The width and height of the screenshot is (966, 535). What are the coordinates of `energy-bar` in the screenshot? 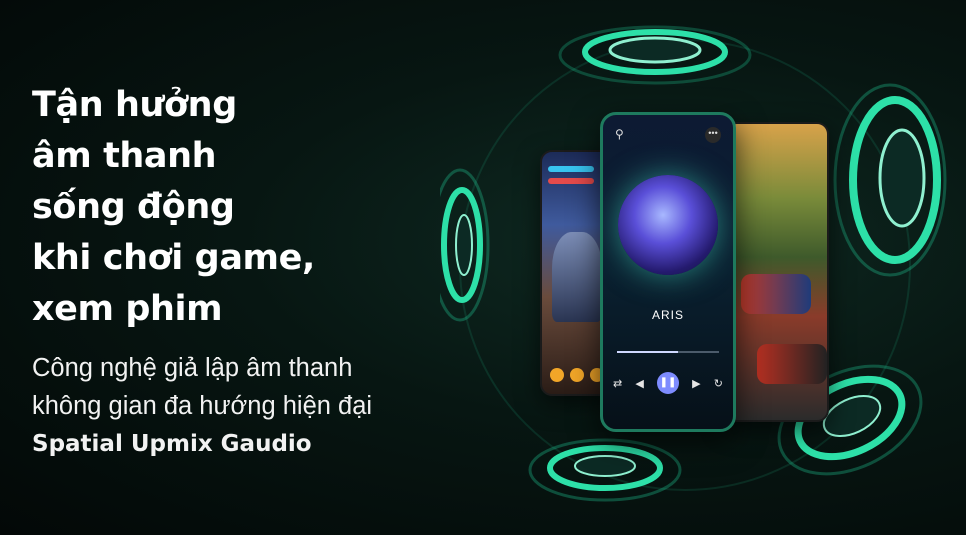 It's located at (571, 181).